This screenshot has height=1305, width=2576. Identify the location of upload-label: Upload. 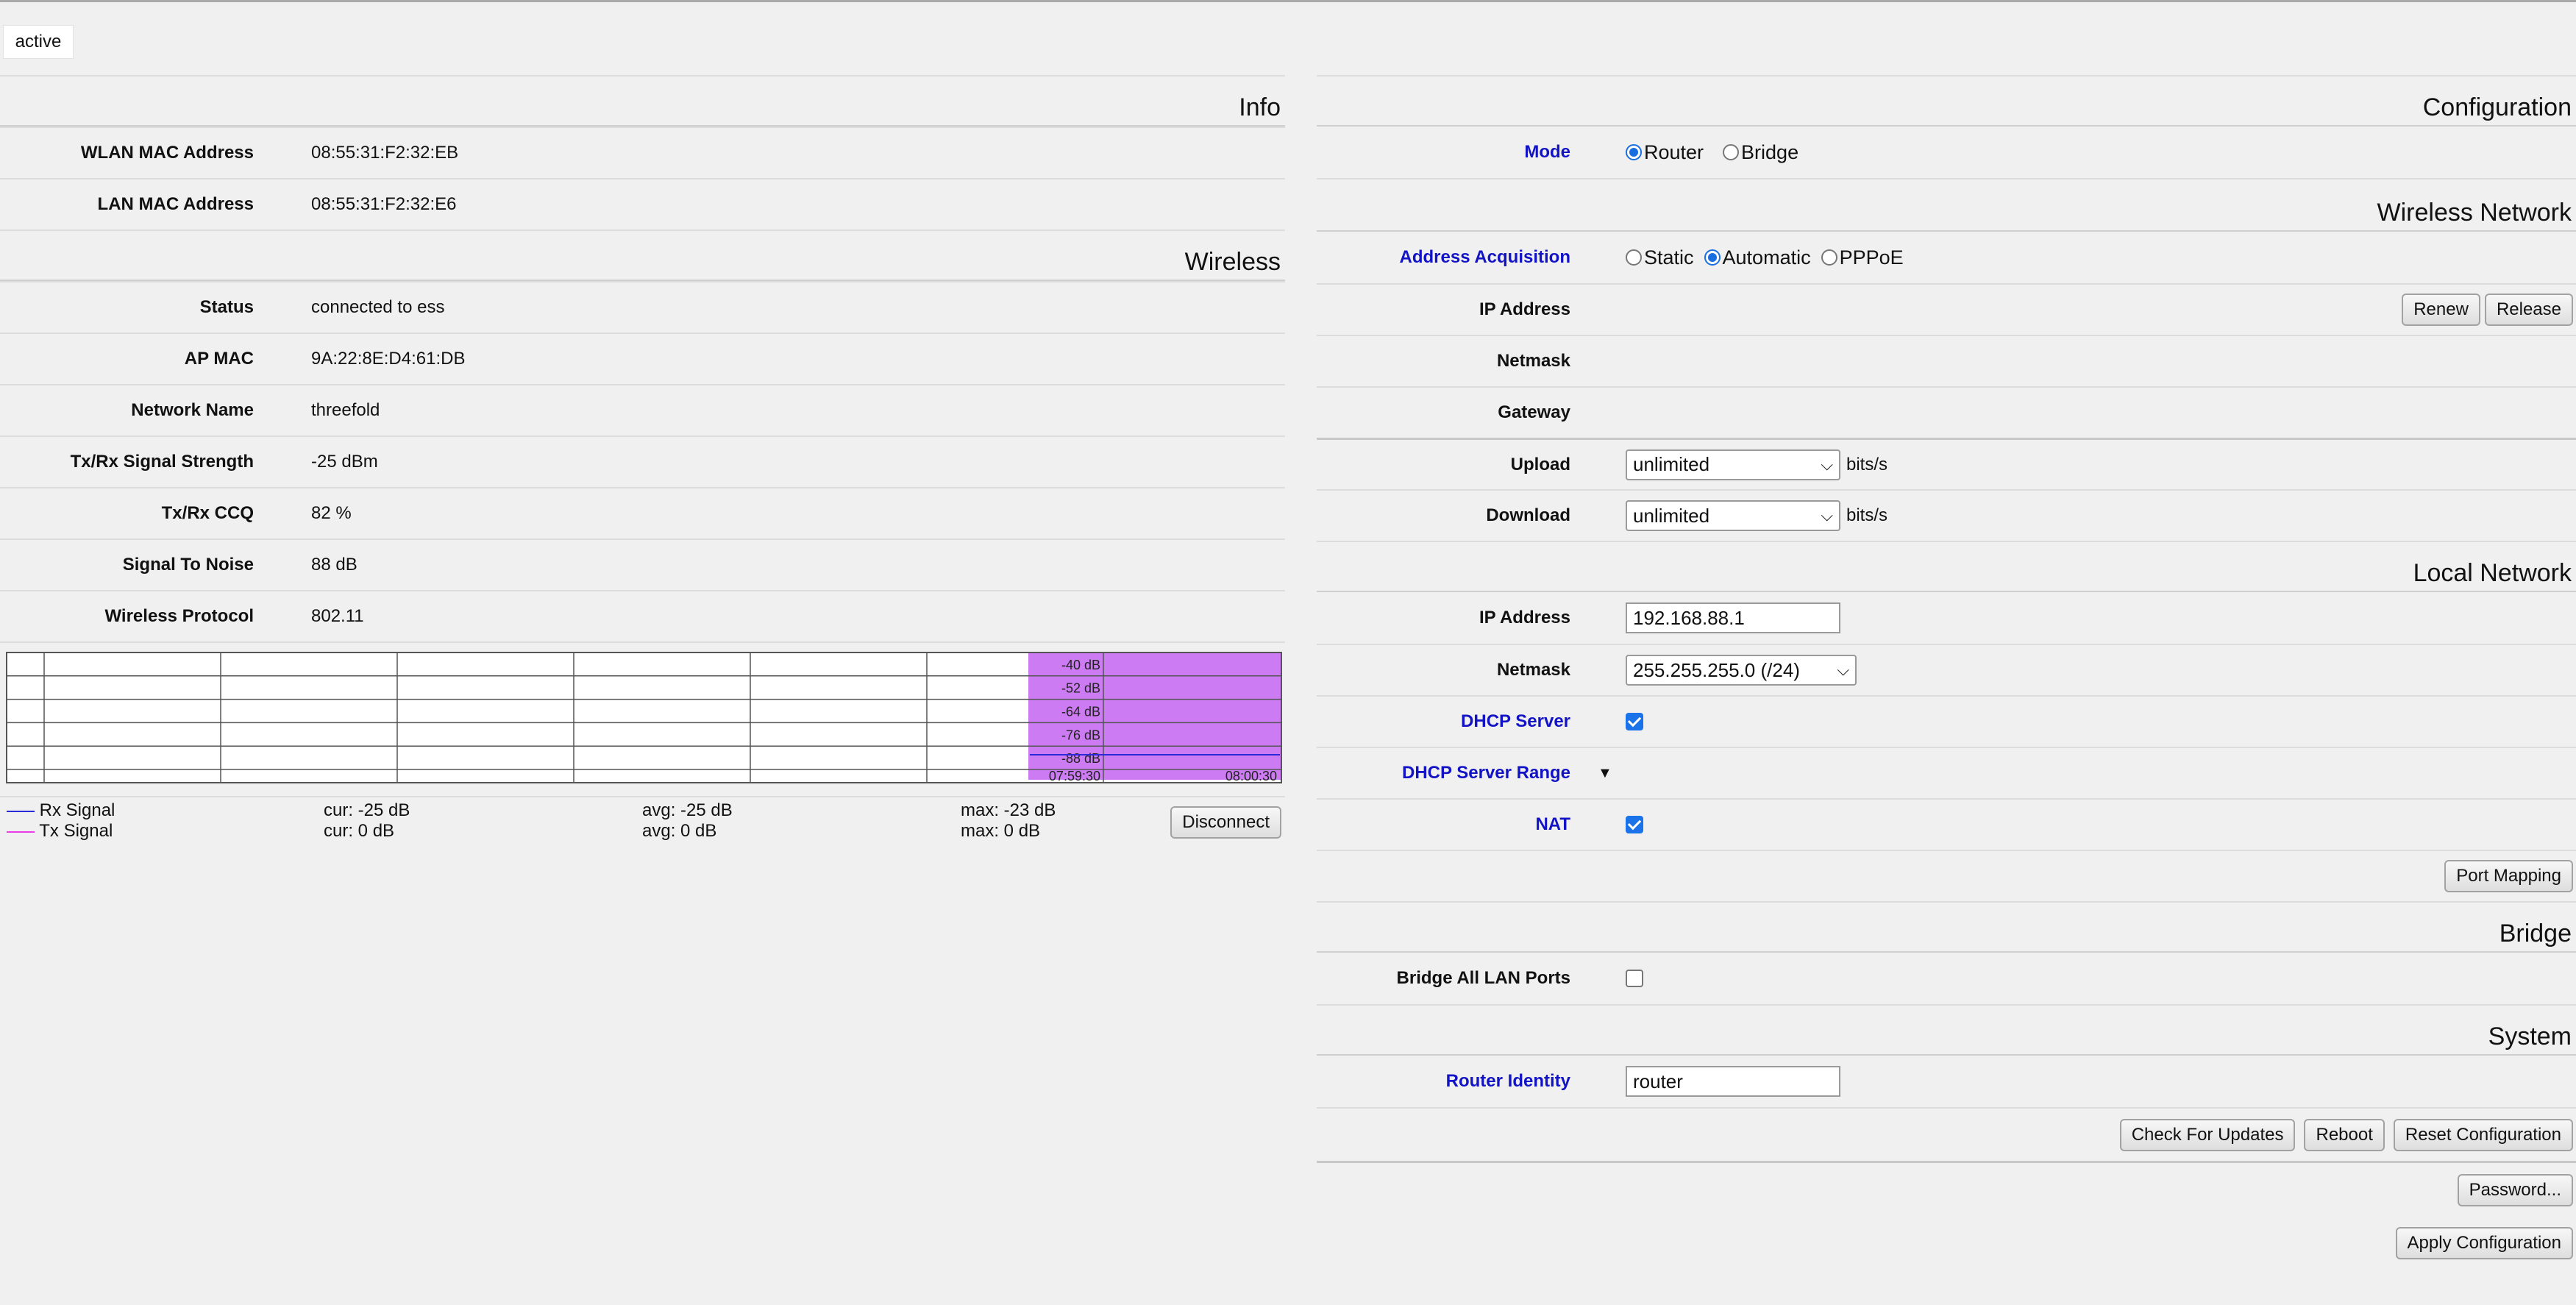
(1540, 464).